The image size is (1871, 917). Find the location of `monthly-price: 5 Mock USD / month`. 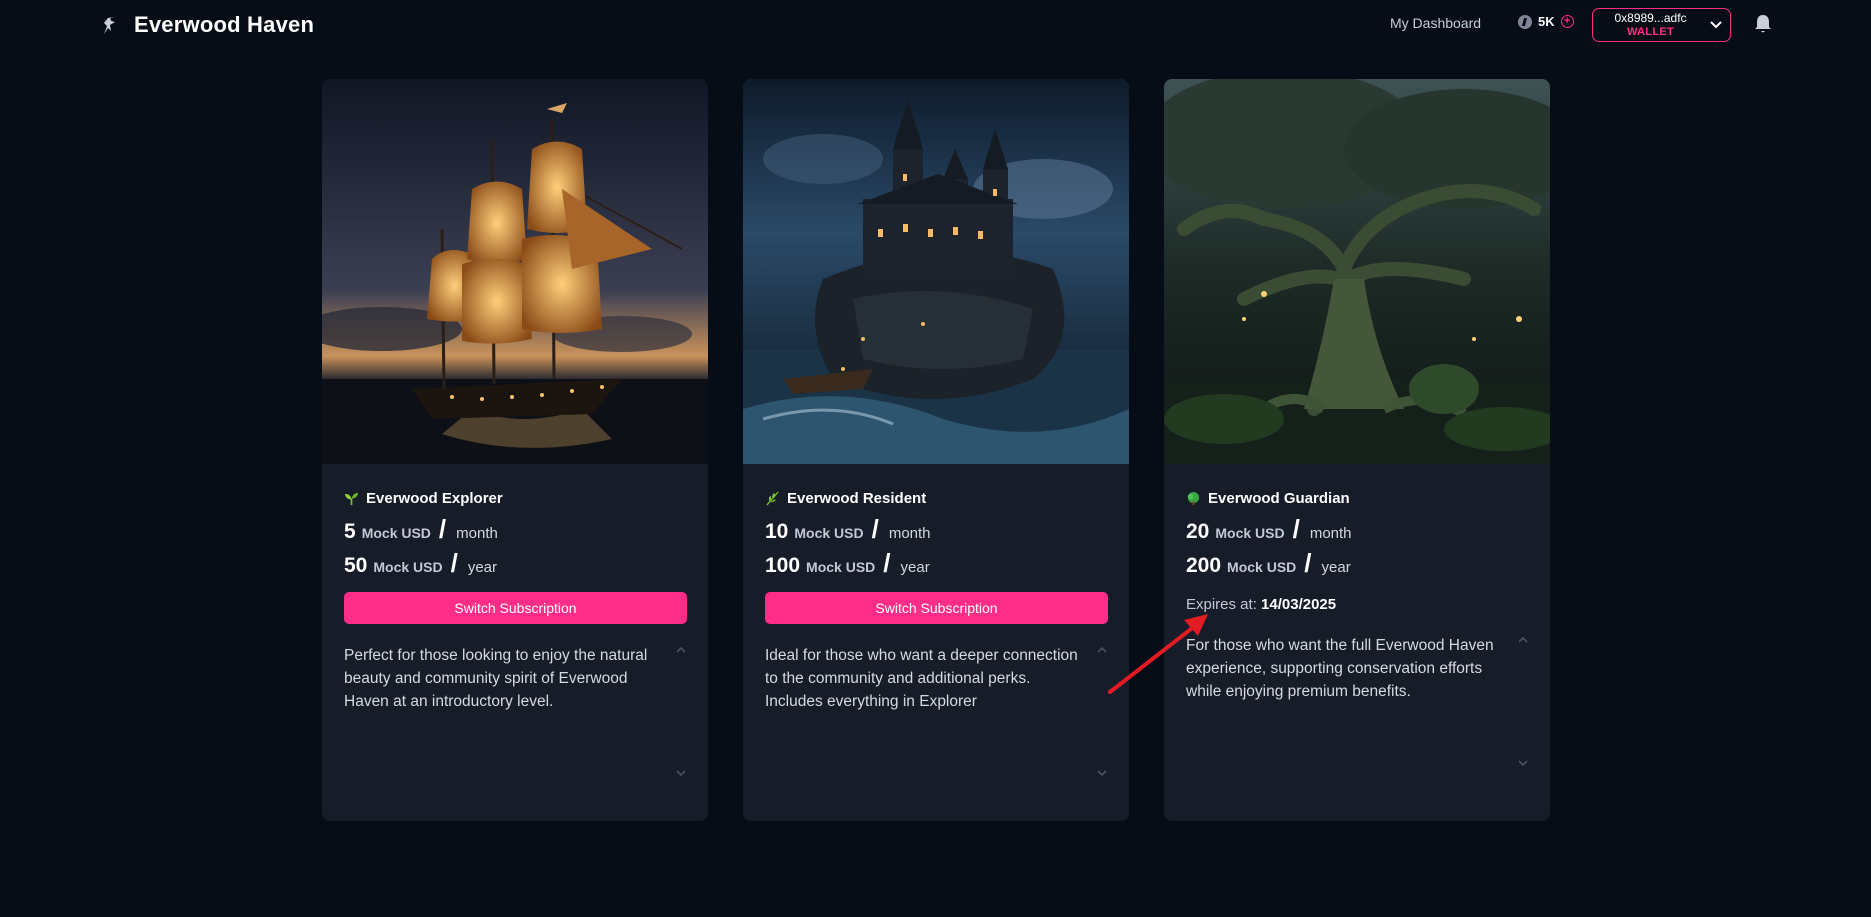

monthly-price: 5 Mock USD / month is located at coordinates (515, 529).